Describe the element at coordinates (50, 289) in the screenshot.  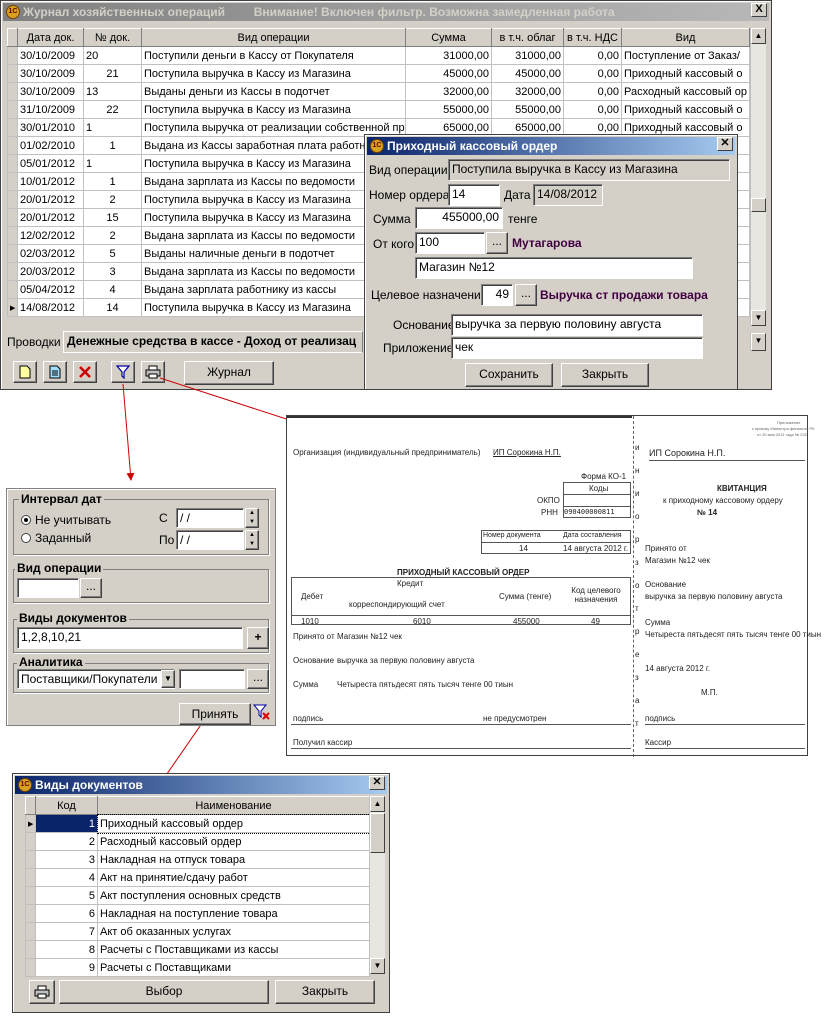
I see `cell-date: 05/04/2012` at that location.